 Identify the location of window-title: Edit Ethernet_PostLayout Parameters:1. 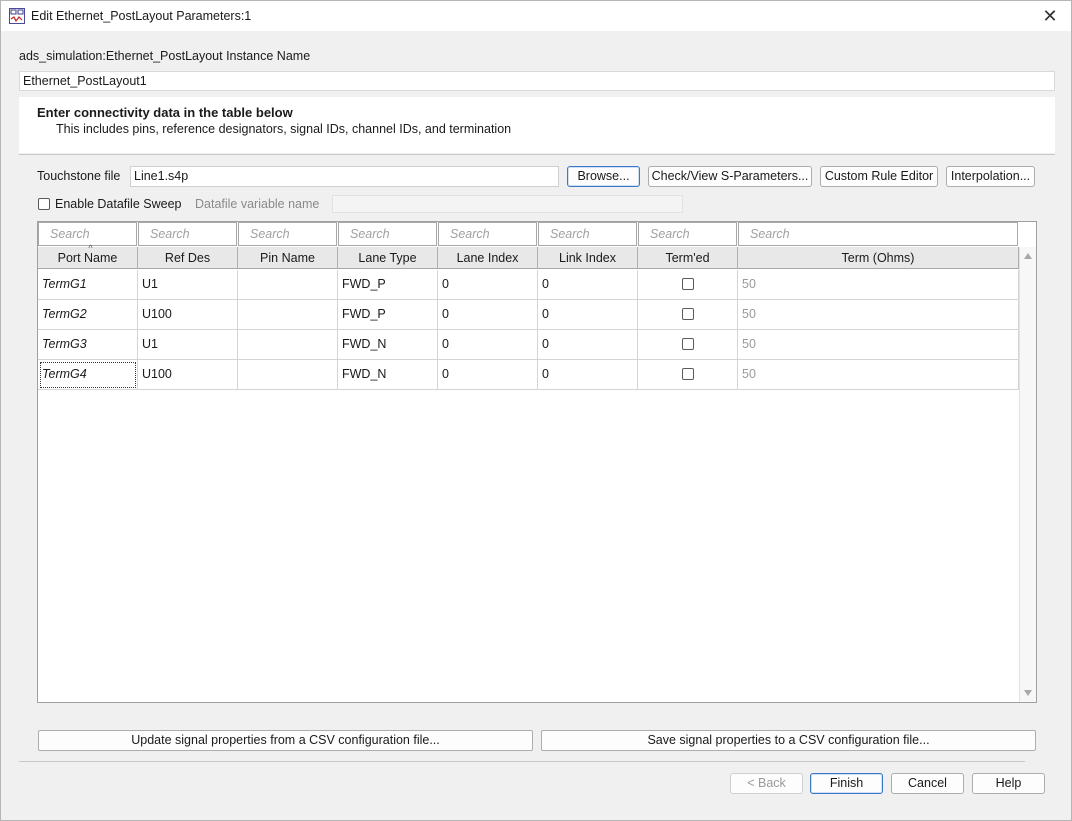
(141, 16).